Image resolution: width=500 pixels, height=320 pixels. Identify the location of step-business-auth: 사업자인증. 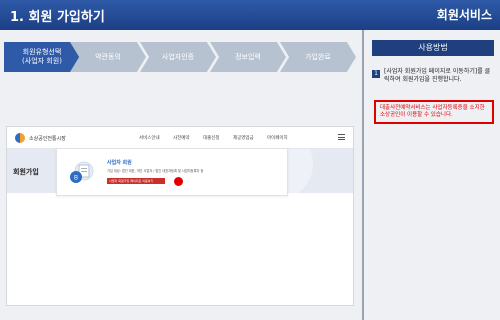
(178, 57).